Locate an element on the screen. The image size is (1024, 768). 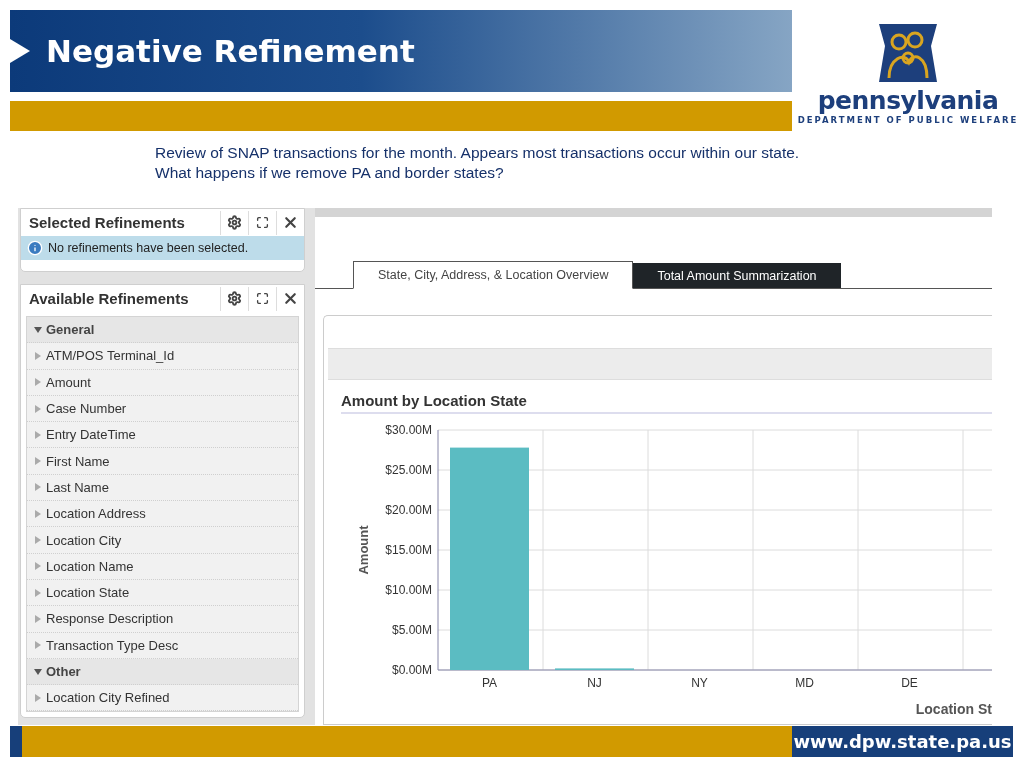
refinement-item: Amount is located at coordinates (162, 382).